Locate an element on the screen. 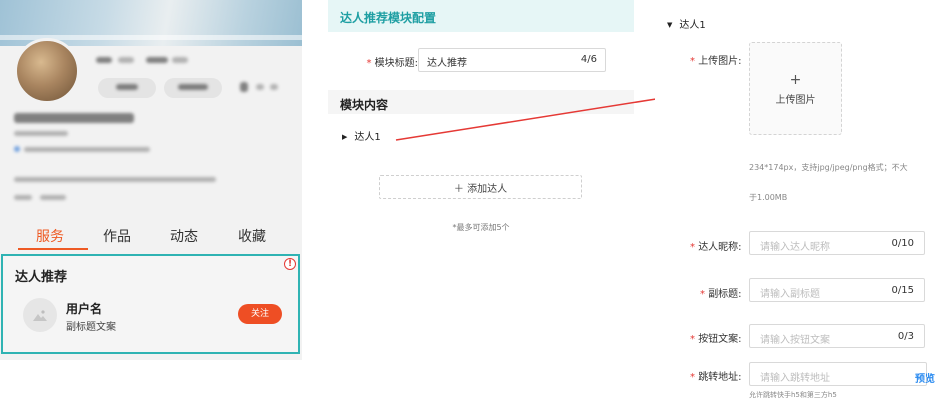  add-talent-button: ＋ 添加达人 is located at coordinates (480, 187).